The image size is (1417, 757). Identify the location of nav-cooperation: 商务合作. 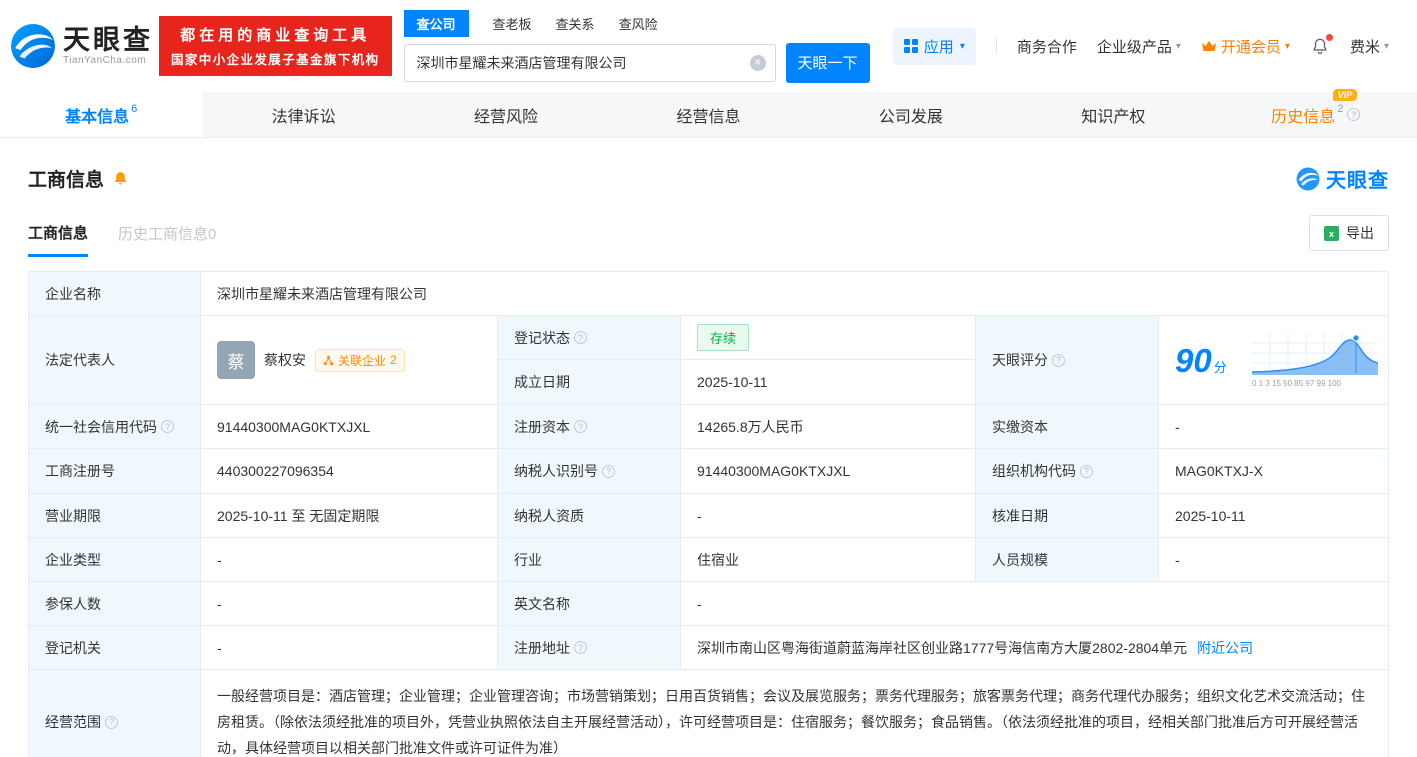
(1047, 46).